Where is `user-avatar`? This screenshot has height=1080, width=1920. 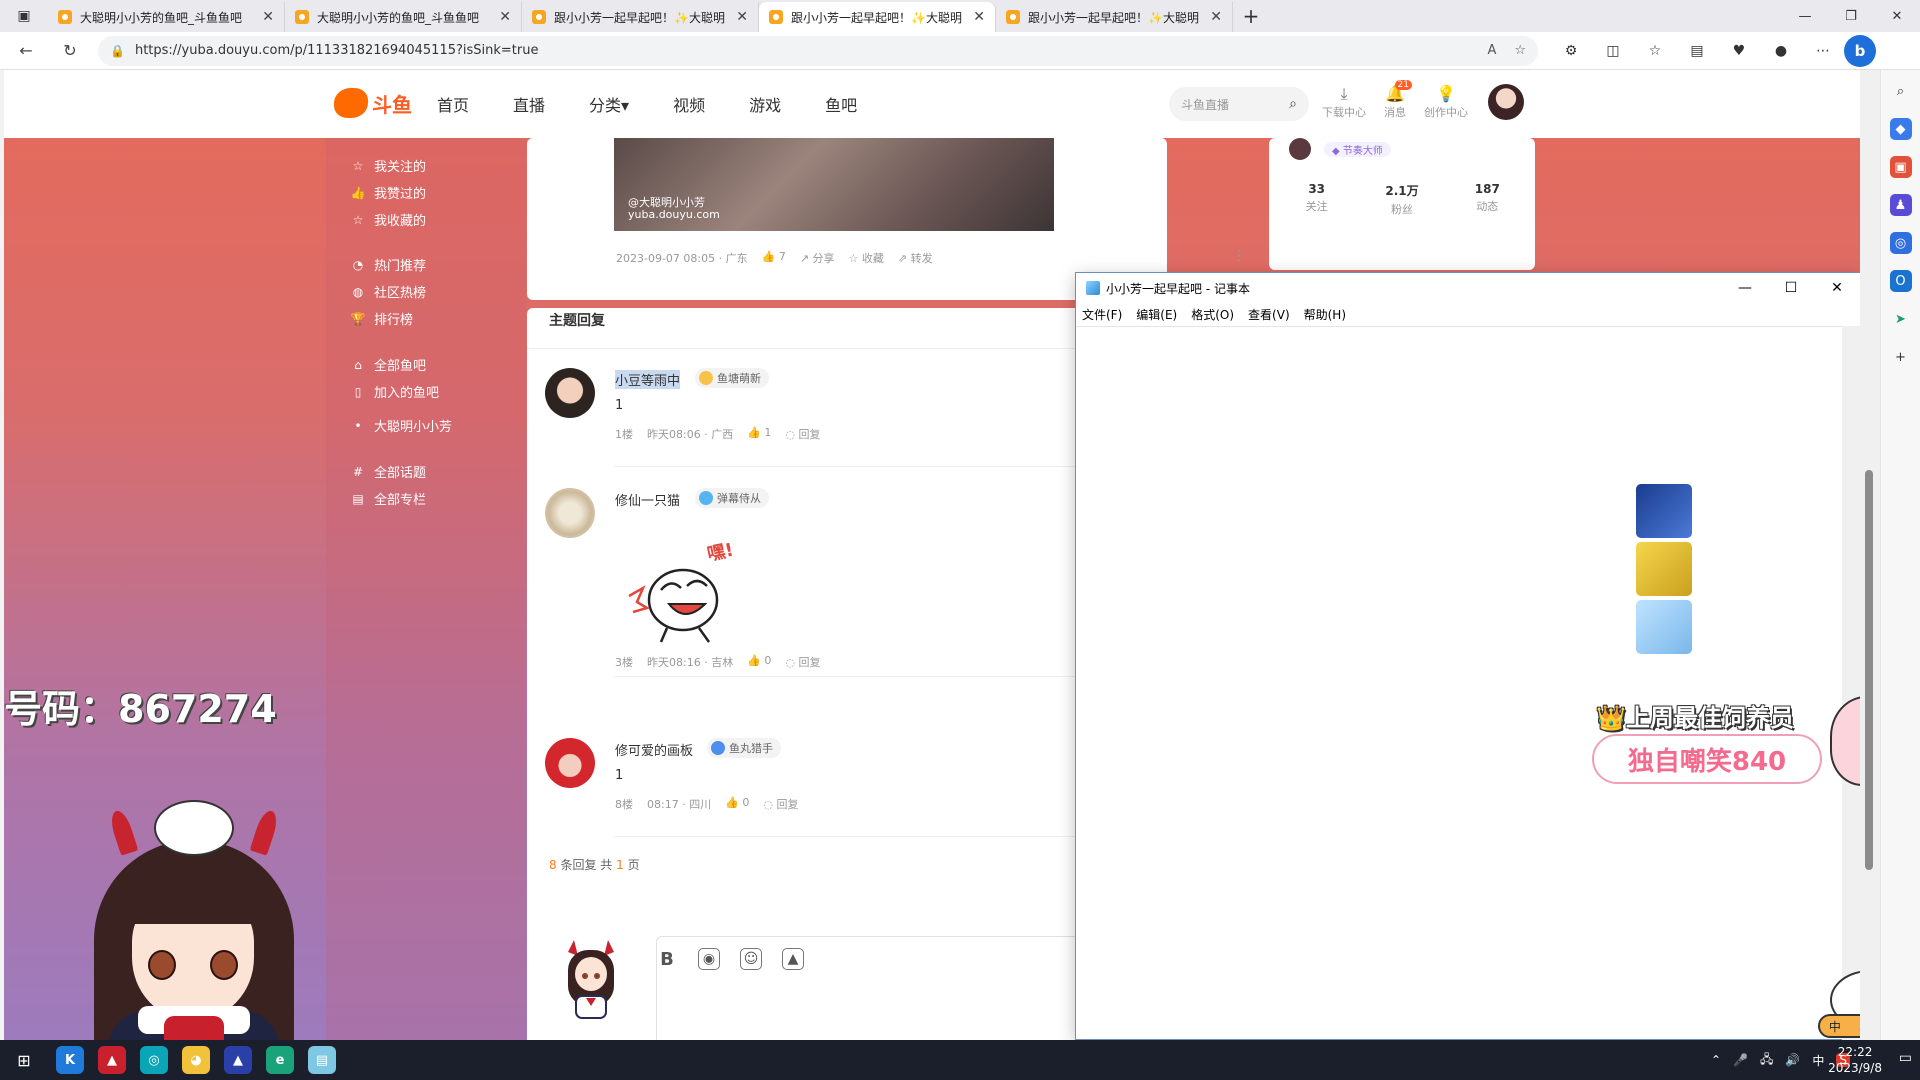
user-avatar is located at coordinates (1506, 102).